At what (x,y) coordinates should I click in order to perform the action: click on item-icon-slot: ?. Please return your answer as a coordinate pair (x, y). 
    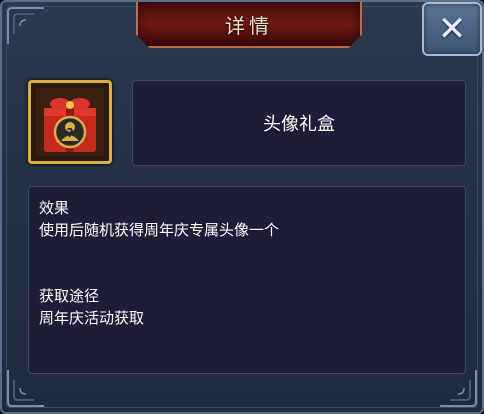
    Looking at the image, I should click on (70, 122).